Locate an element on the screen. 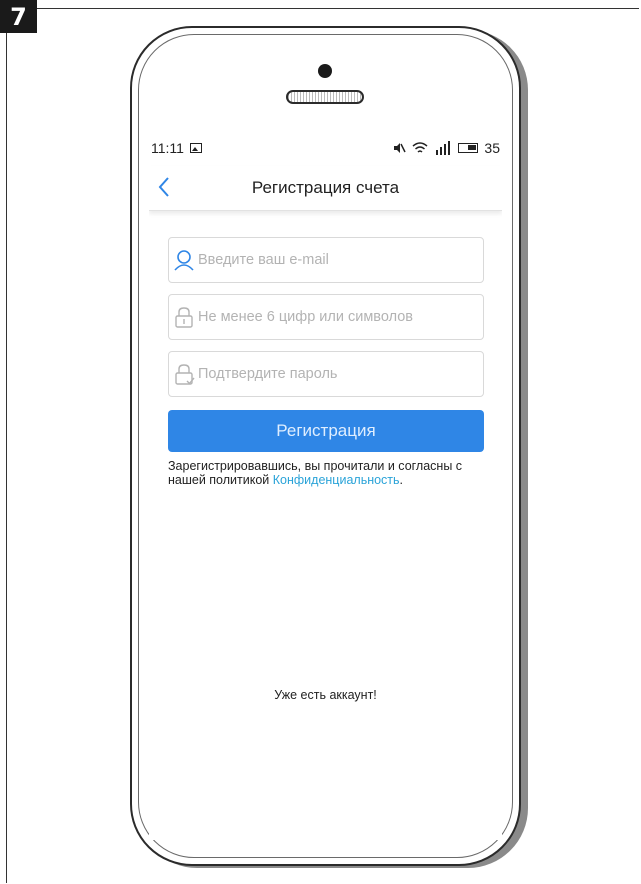 Image resolution: width=641 pixels, height=884 pixels. page-title: Регистрация счета is located at coordinates (325, 187).